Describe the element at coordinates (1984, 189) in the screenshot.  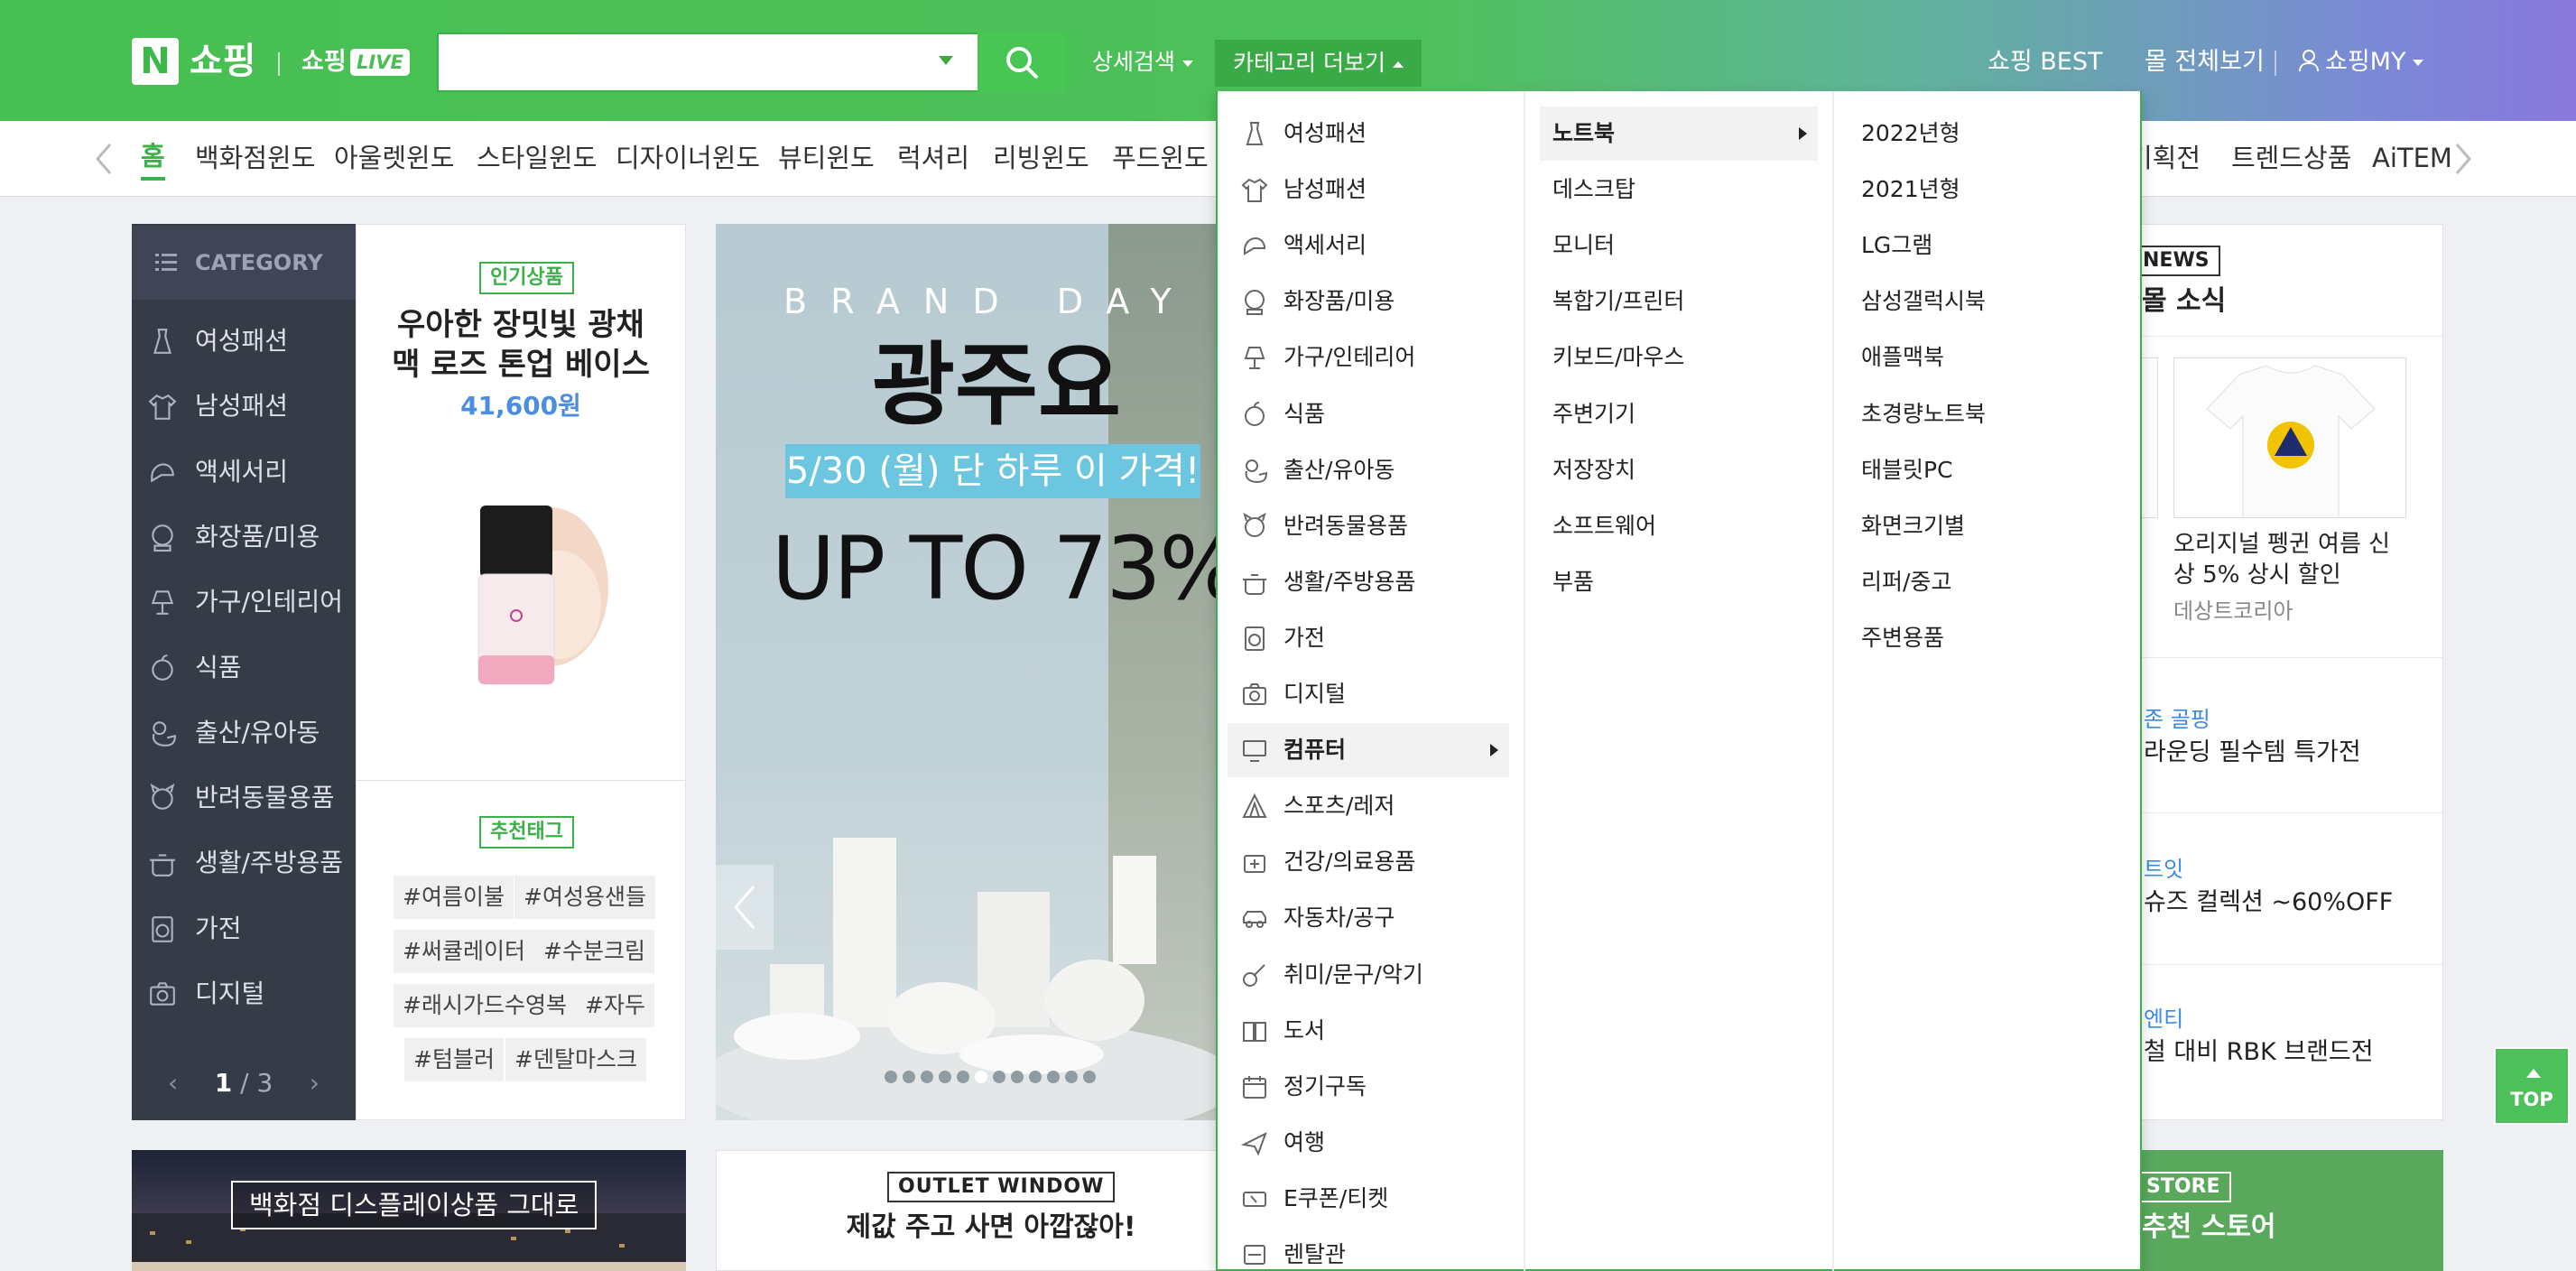
I see `dropdown-level3-item: 2021년형` at that location.